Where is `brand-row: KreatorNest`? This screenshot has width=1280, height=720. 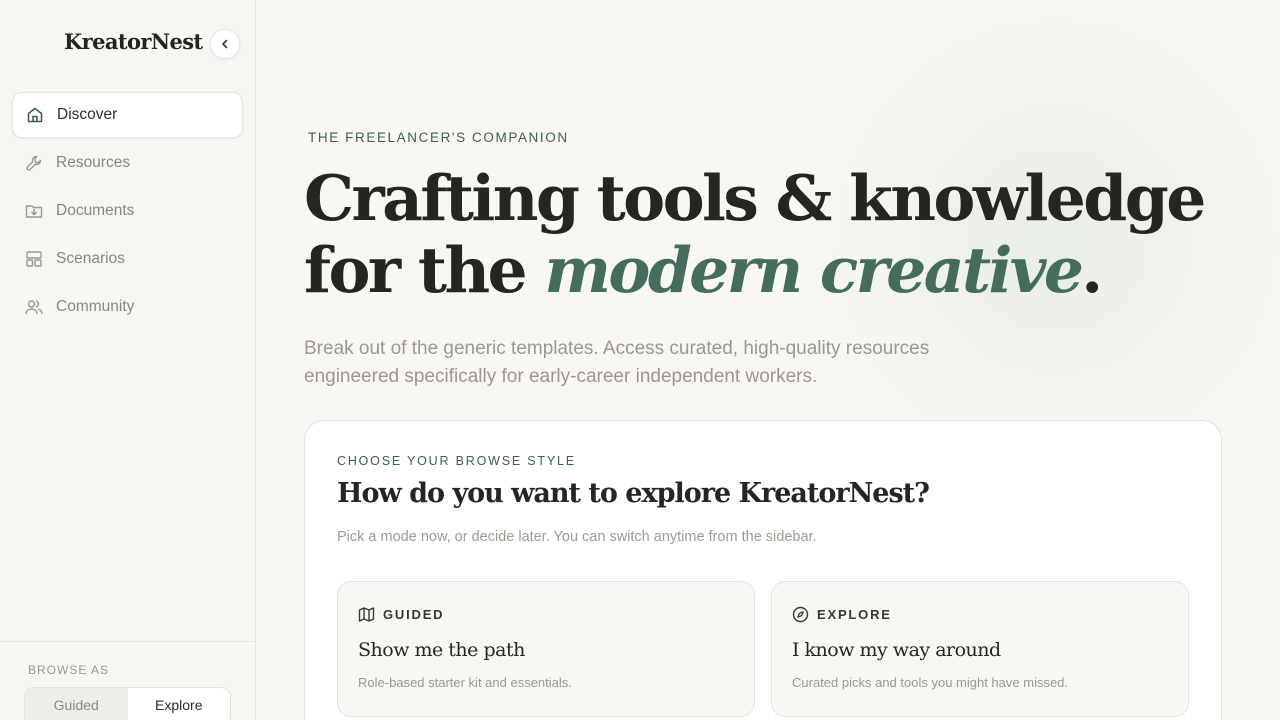 brand-row: KreatorNest is located at coordinates (128, 44).